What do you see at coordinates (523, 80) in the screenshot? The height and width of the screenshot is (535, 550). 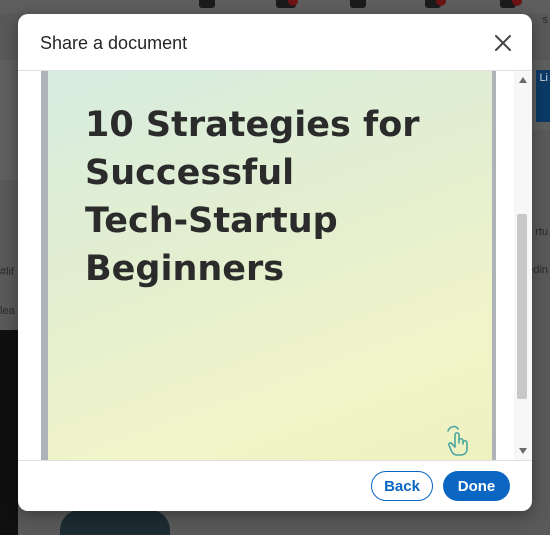 I see `scroll-up-arrow-icon` at bounding box center [523, 80].